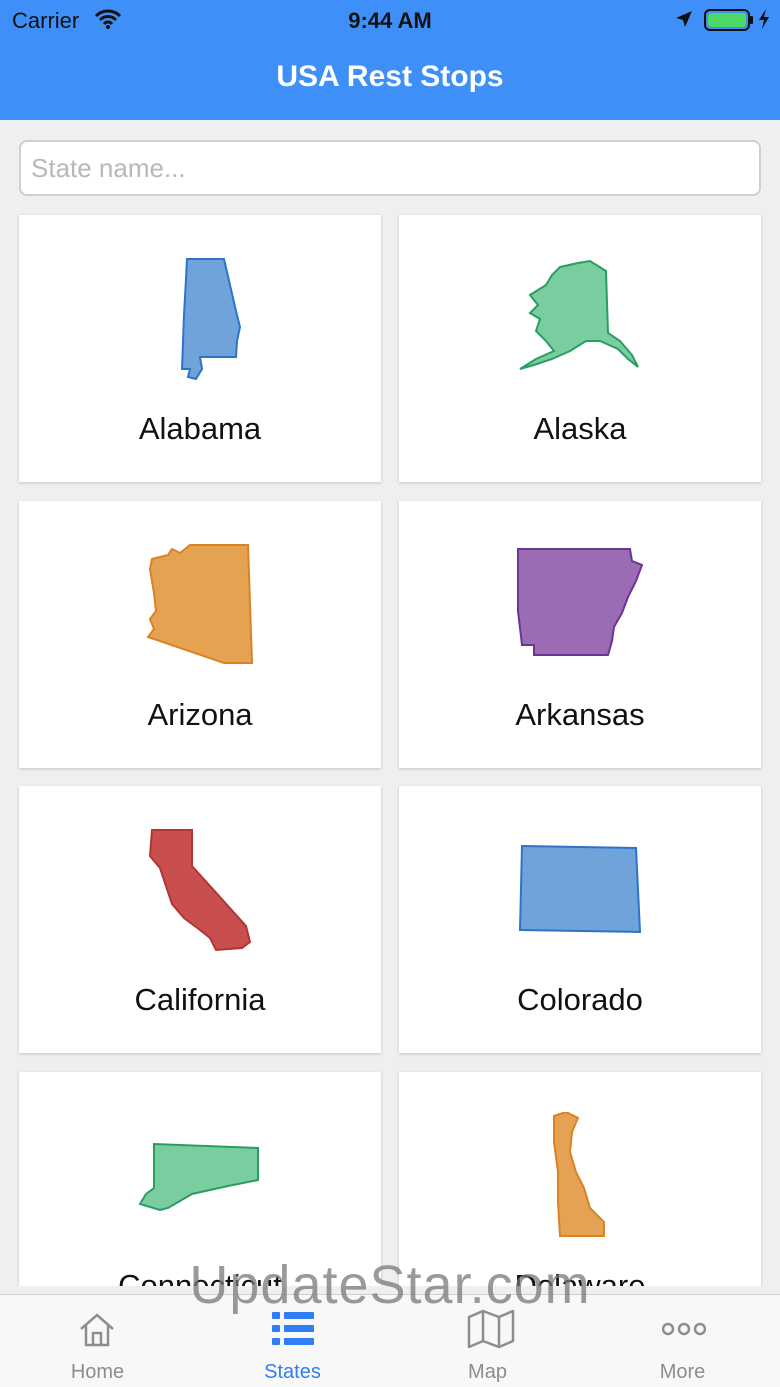 Image resolution: width=780 pixels, height=1387 pixels. I want to click on state-card-arkansas: Arkansas, so click(580, 634).